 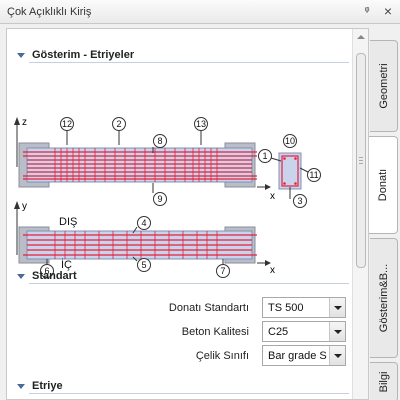 I want to click on top-view-drawing: z x, so click(x=144, y=159).